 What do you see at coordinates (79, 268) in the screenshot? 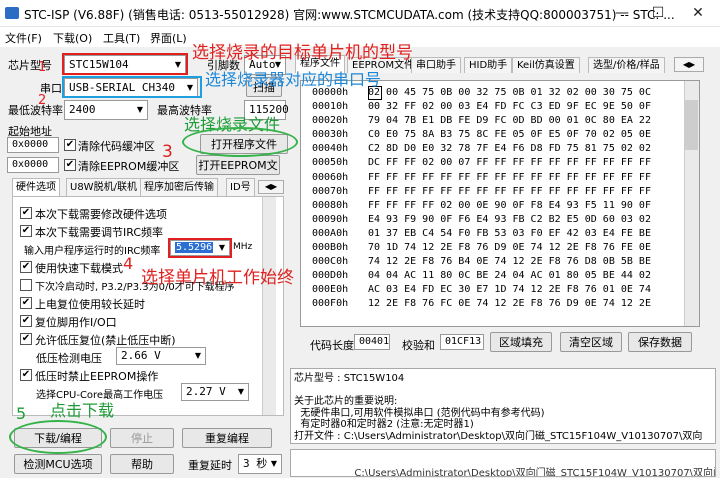
I see `opt-fast-download-label: 使用快速下载模式` at bounding box center [79, 268].